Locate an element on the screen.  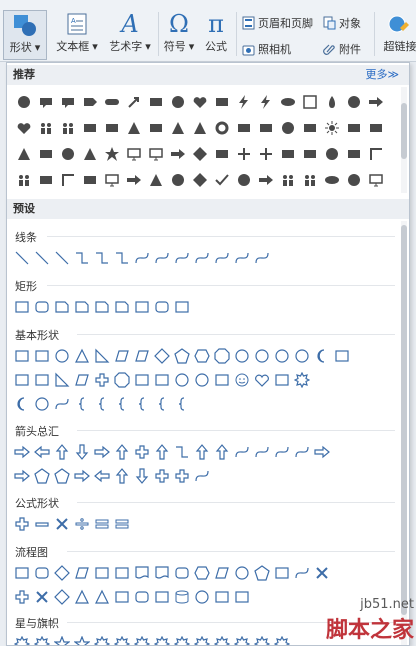
symbol-button: Ω 符号 ▾ is located at coordinates (179, 35).